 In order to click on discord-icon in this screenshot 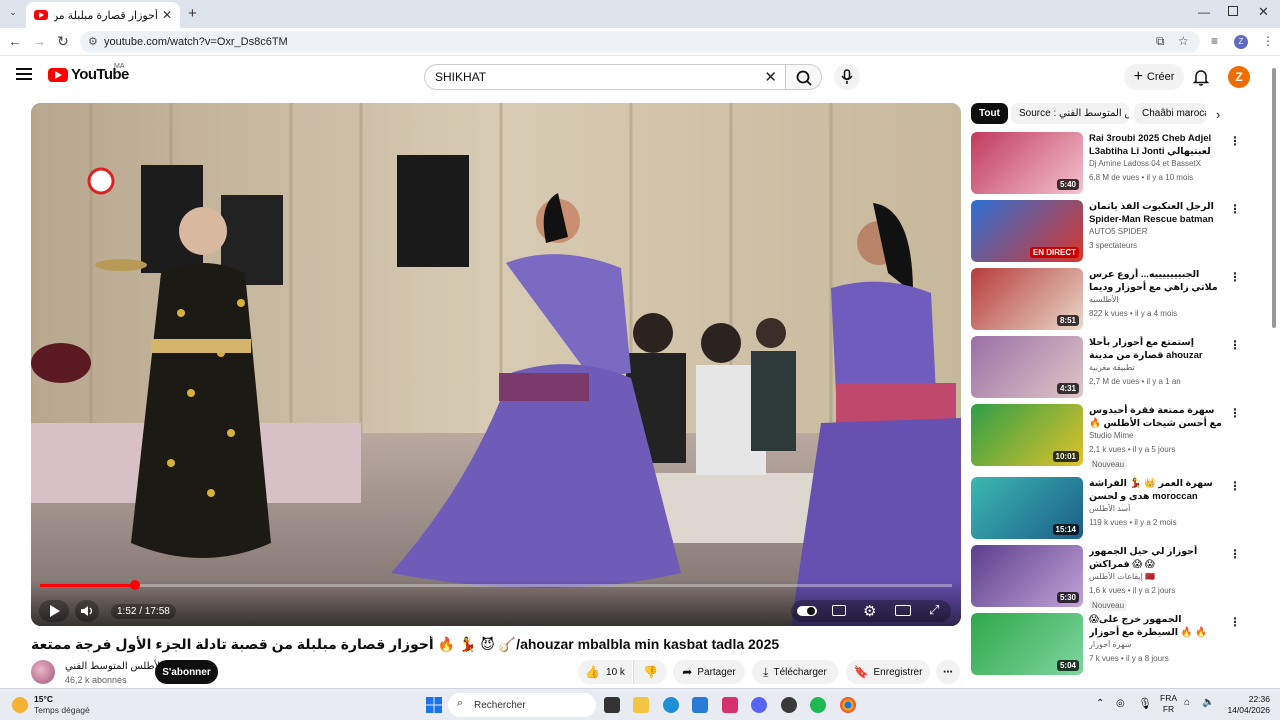, I will do `click(759, 705)`.